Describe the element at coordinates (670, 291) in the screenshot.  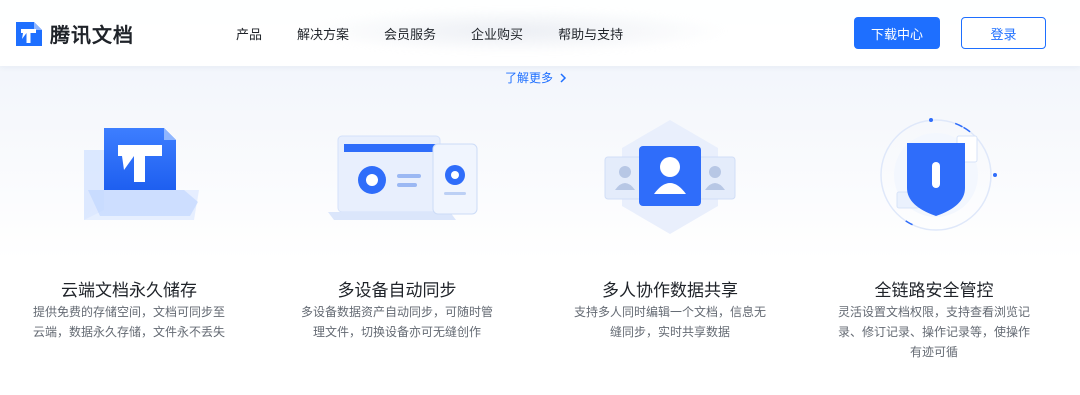
I see `feature-title: 多人协作数据共享` at that location.